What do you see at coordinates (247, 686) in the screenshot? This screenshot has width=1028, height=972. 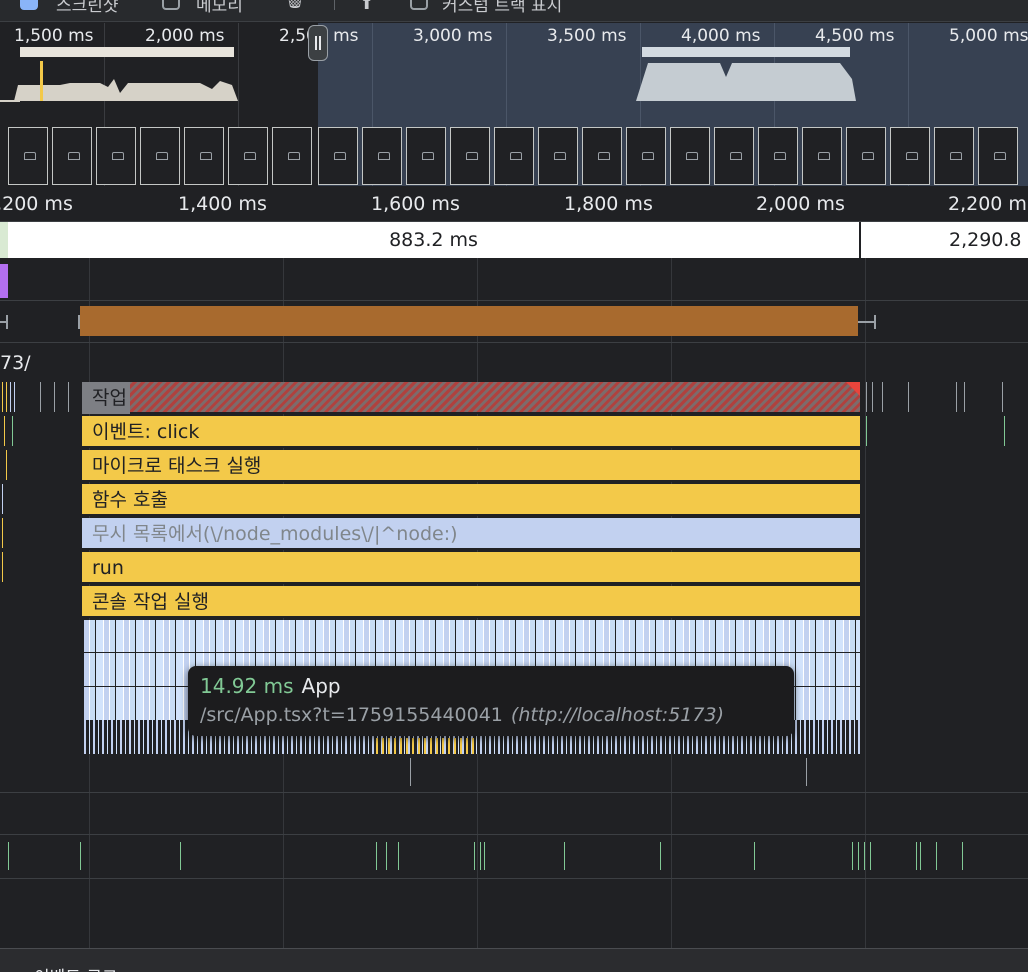 I see `tooltip-self-time: 14.92 ms` at bounding box center [247, 686].